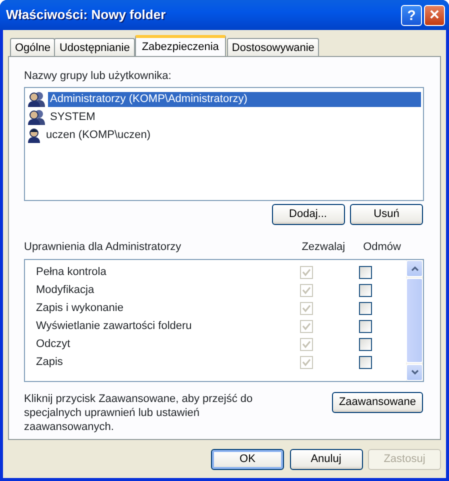 Image resolution: width=449 pixels, height=481 pixels. Describe the element at coordinates (114, 326) in the screenshot. I see `permission-name: Wyświetlanie zawartości folderu` at that location.